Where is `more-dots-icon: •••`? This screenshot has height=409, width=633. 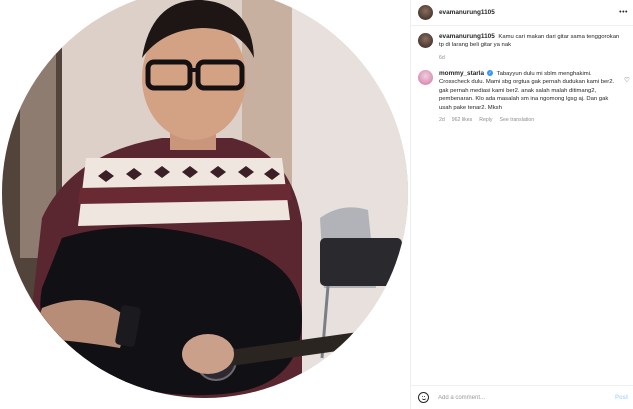 more-dots-icon: ••• is located at coordinates (623, 12).